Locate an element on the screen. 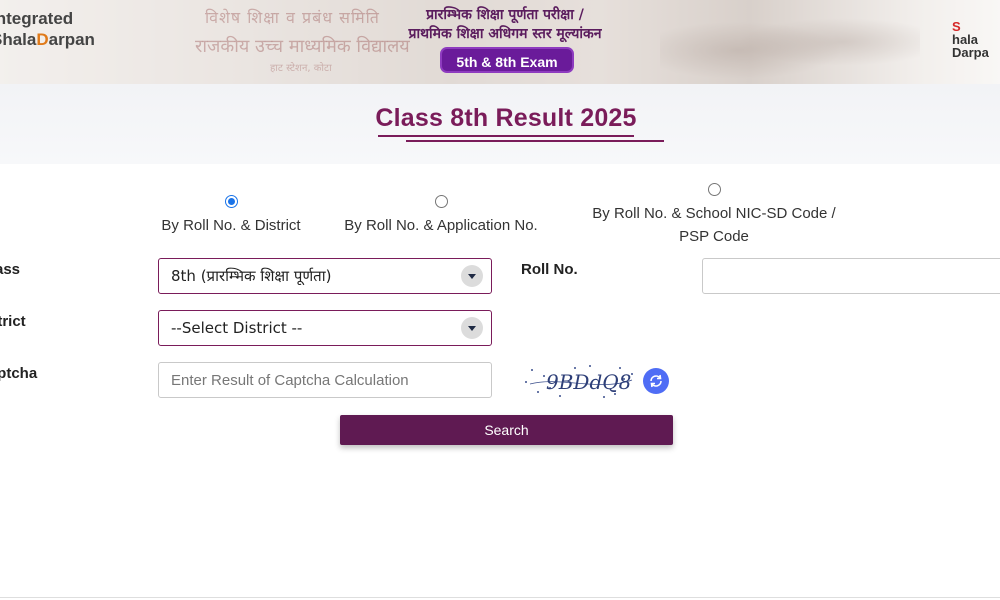 The height and width of the screenshot is (600, 1000). exam-heading-line2: प्राथमिक शिक्षा अधिगम स्तर मूल्यांकन is located at coordinates (505, 34).